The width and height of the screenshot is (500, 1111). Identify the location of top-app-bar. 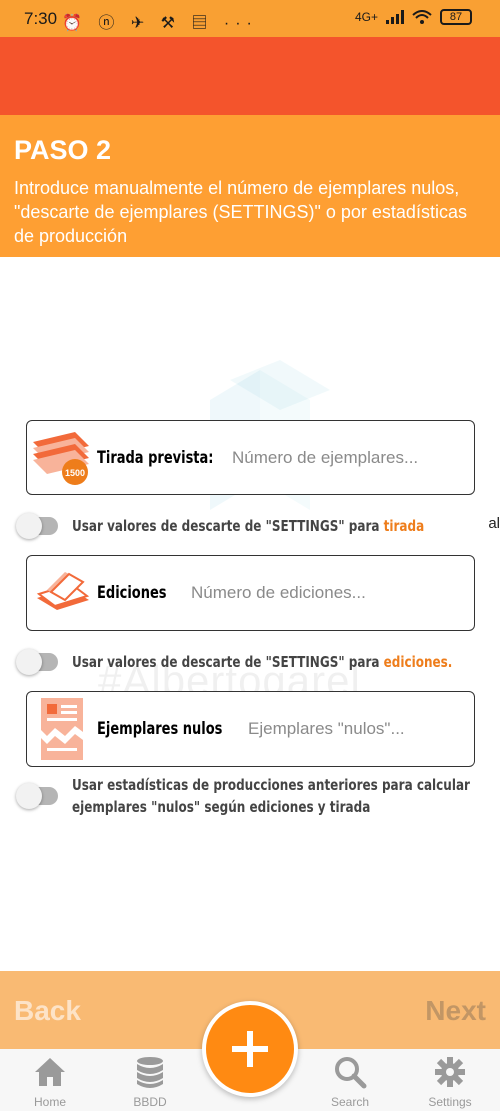
(250, 76).